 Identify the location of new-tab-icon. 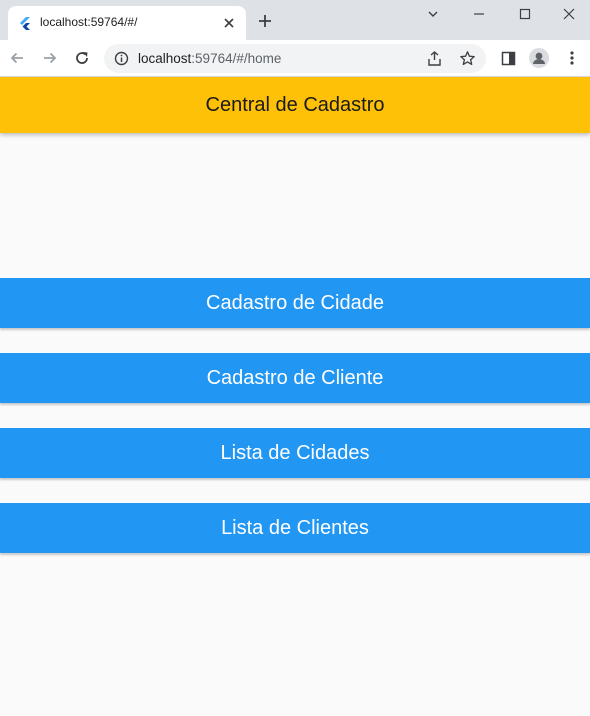
(265, 21).